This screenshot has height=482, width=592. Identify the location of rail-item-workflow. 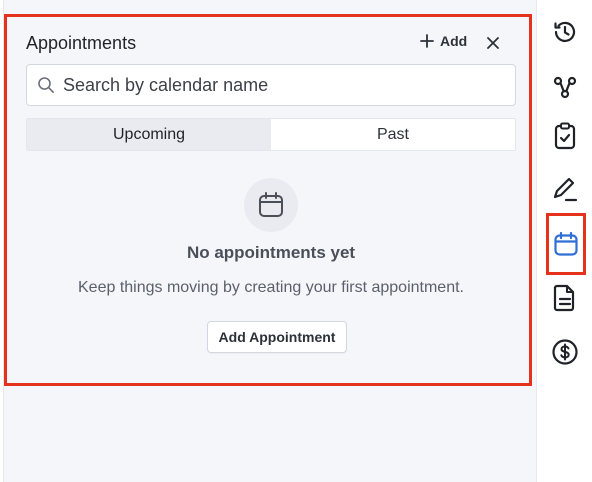
(565, 87).